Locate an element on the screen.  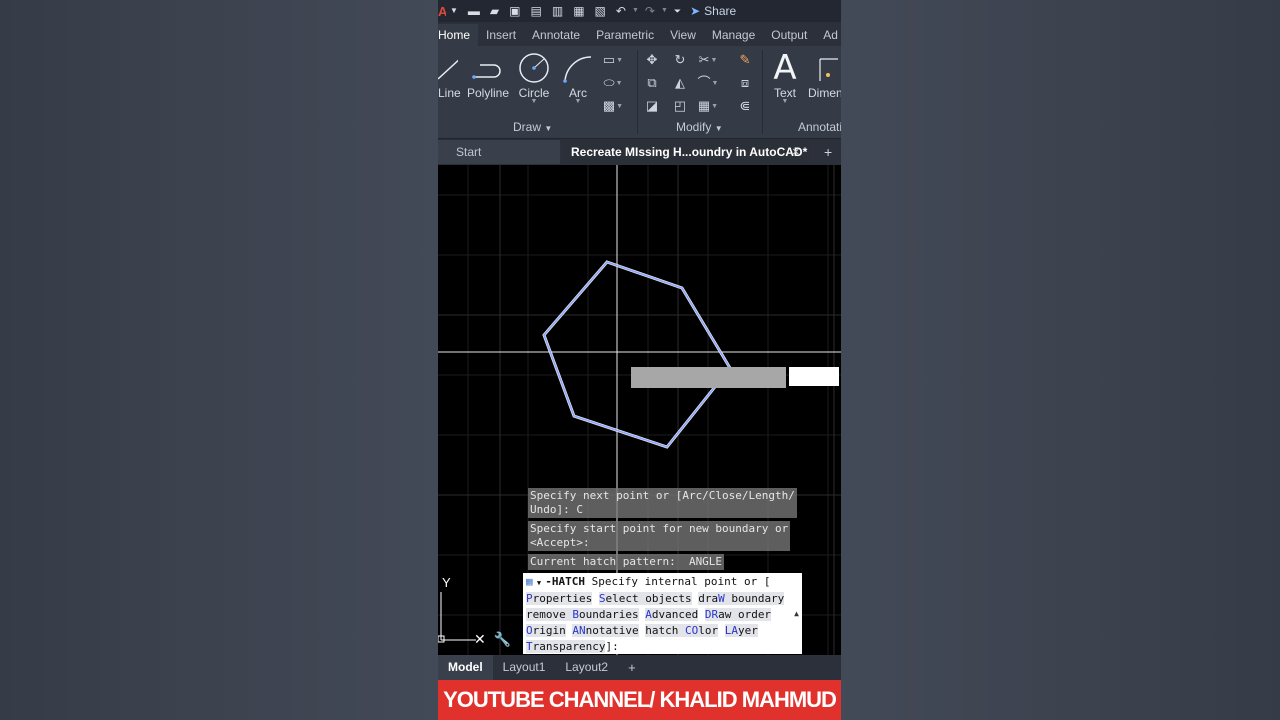
undo-caret-icon: ▼ is located at coordinates (635, 11).